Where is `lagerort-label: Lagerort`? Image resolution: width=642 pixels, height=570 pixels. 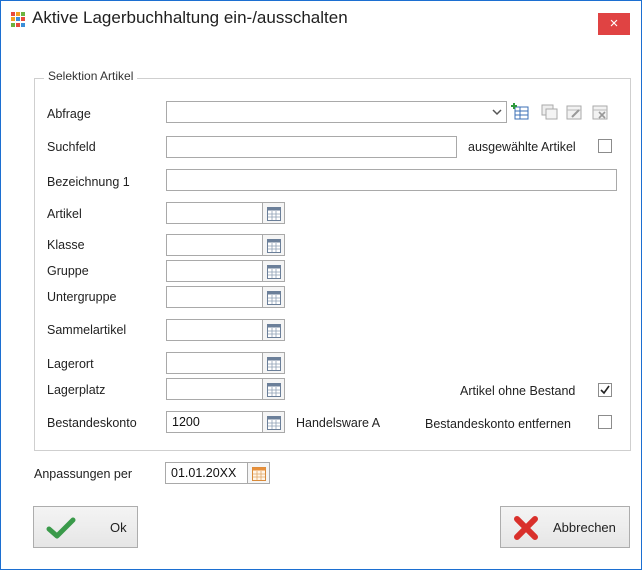 lagerort-label: Lagerort is located at coordinates (70, 364).